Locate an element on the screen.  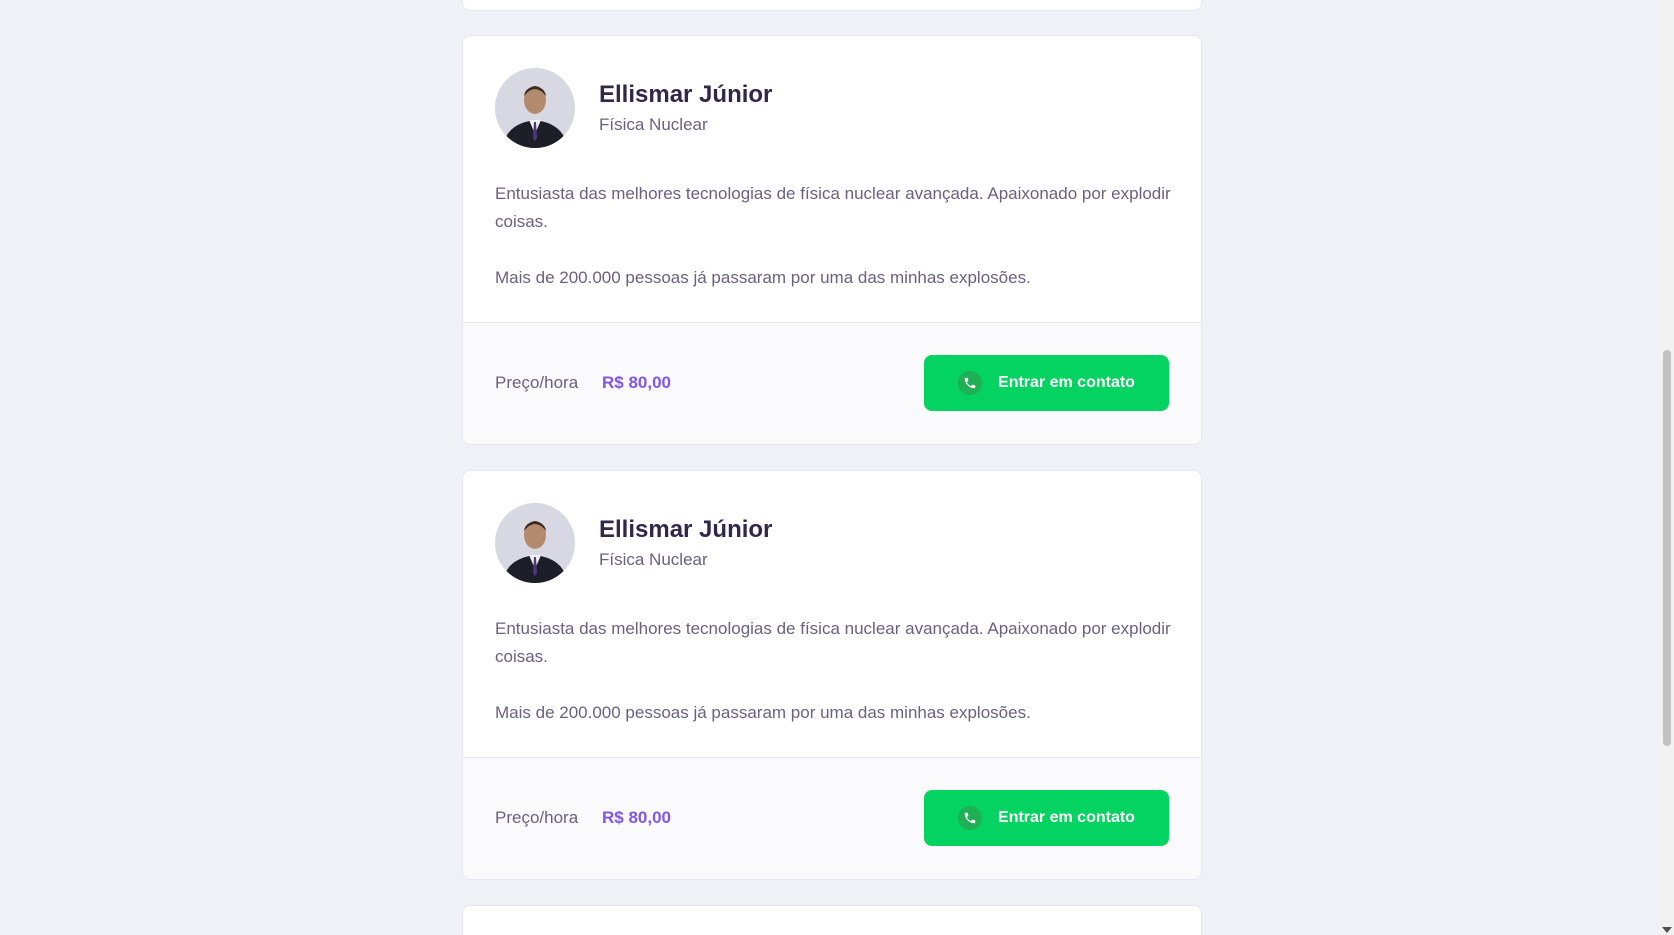
scrollbar-thumb is located at coordinates (1667, 548).